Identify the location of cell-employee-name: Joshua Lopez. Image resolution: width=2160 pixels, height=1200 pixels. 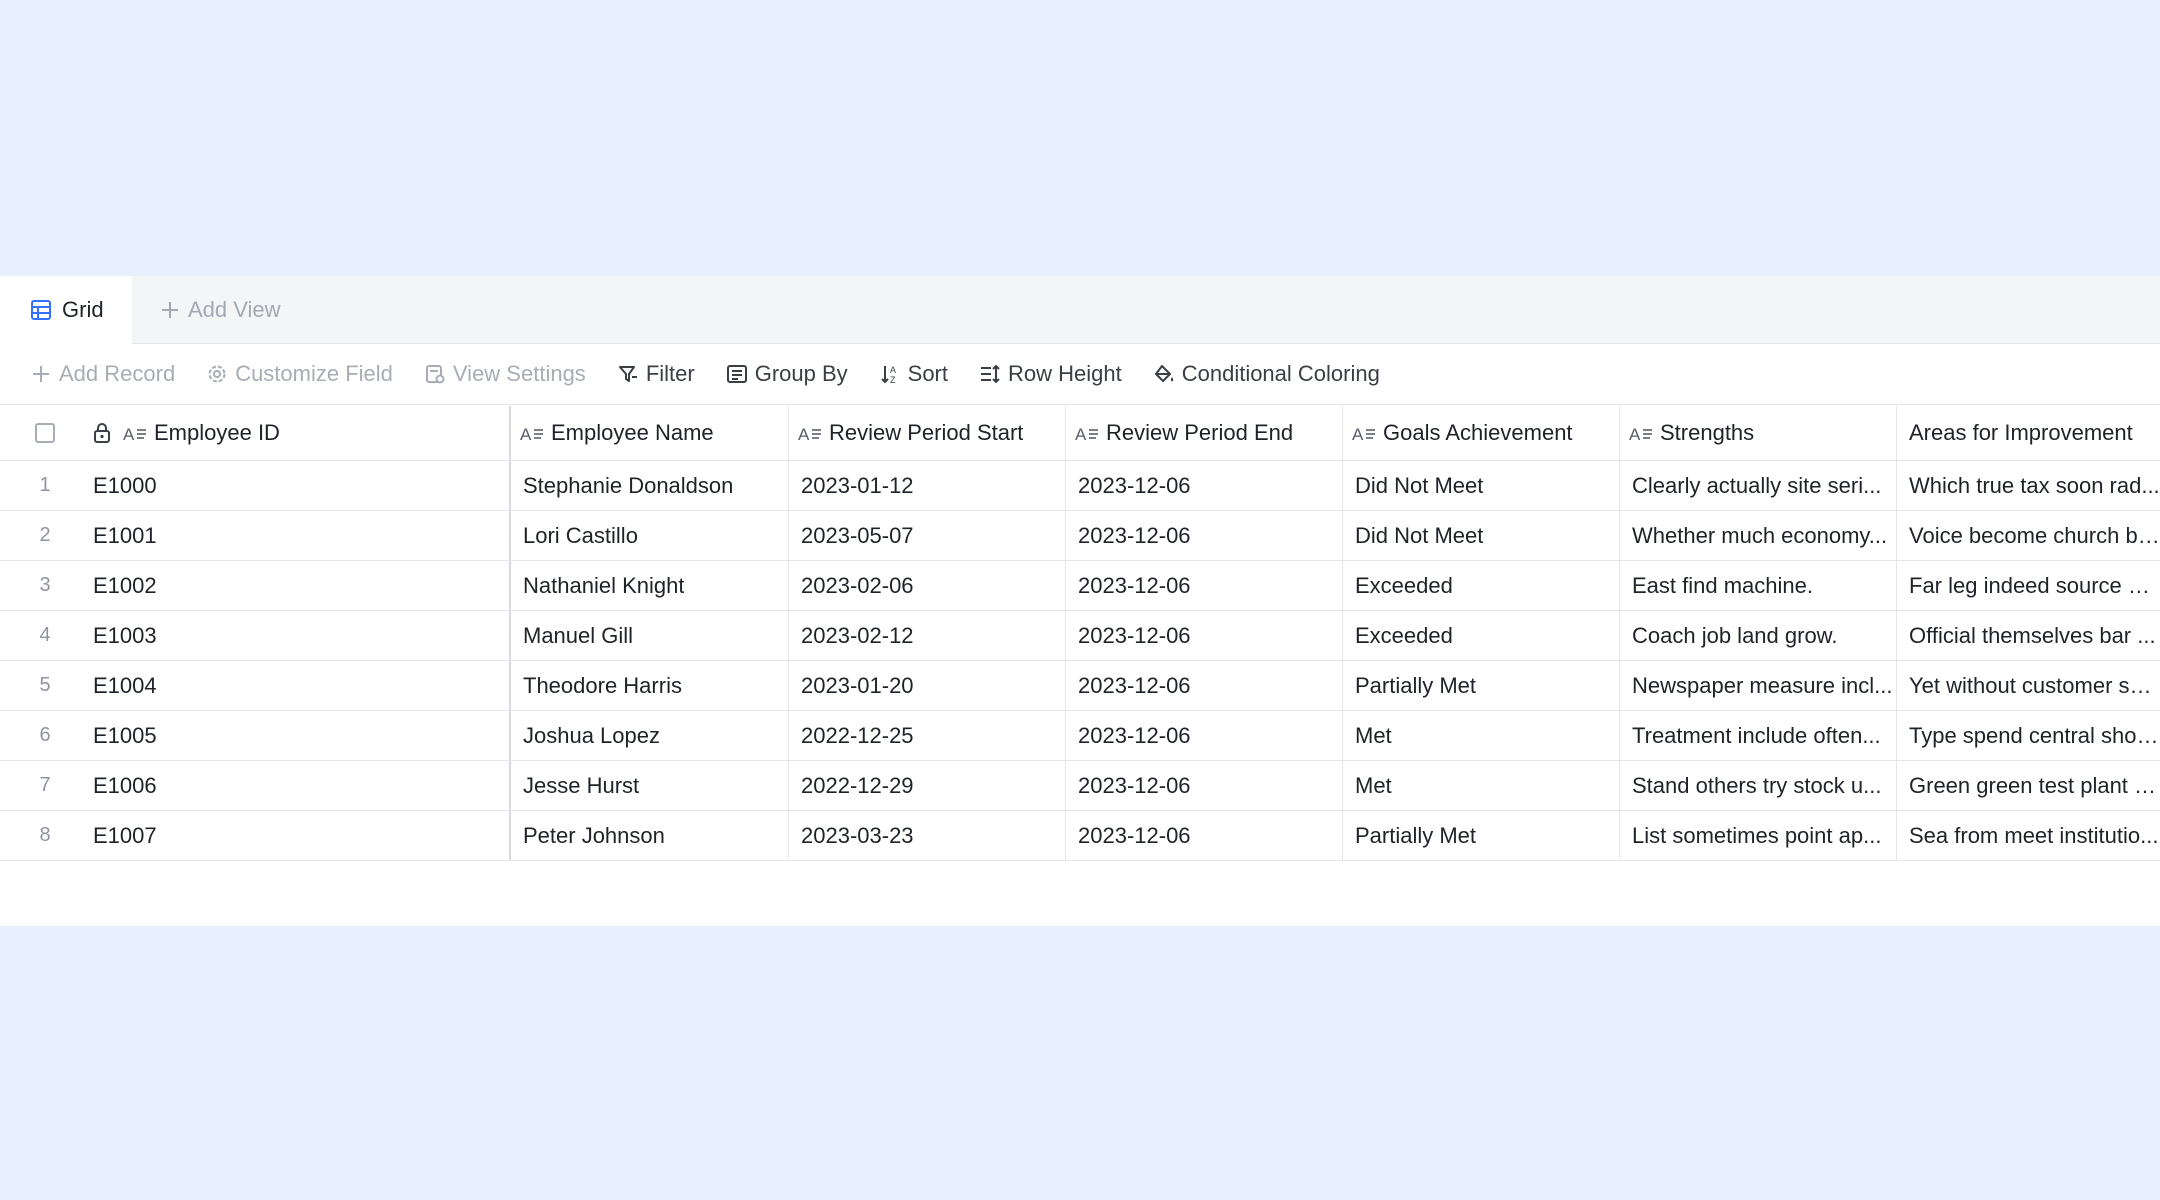
(650, 735).